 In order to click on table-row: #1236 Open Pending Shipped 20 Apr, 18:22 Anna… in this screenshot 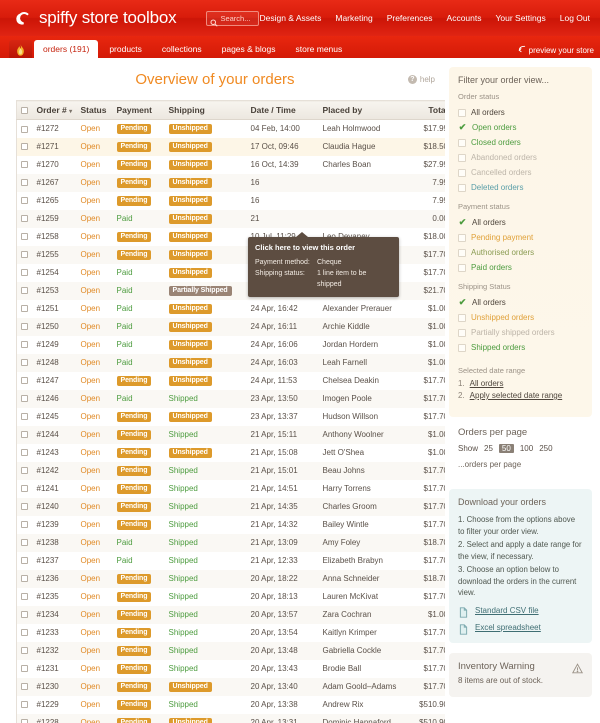, I will do `click(234, 578)`.